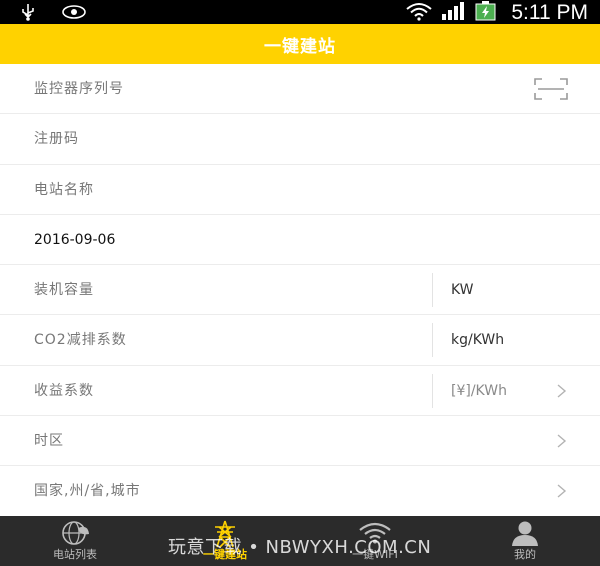 The width and height of the screenshot is (600, 566). I want to click on battery-charging-icon, so click(486, 13).